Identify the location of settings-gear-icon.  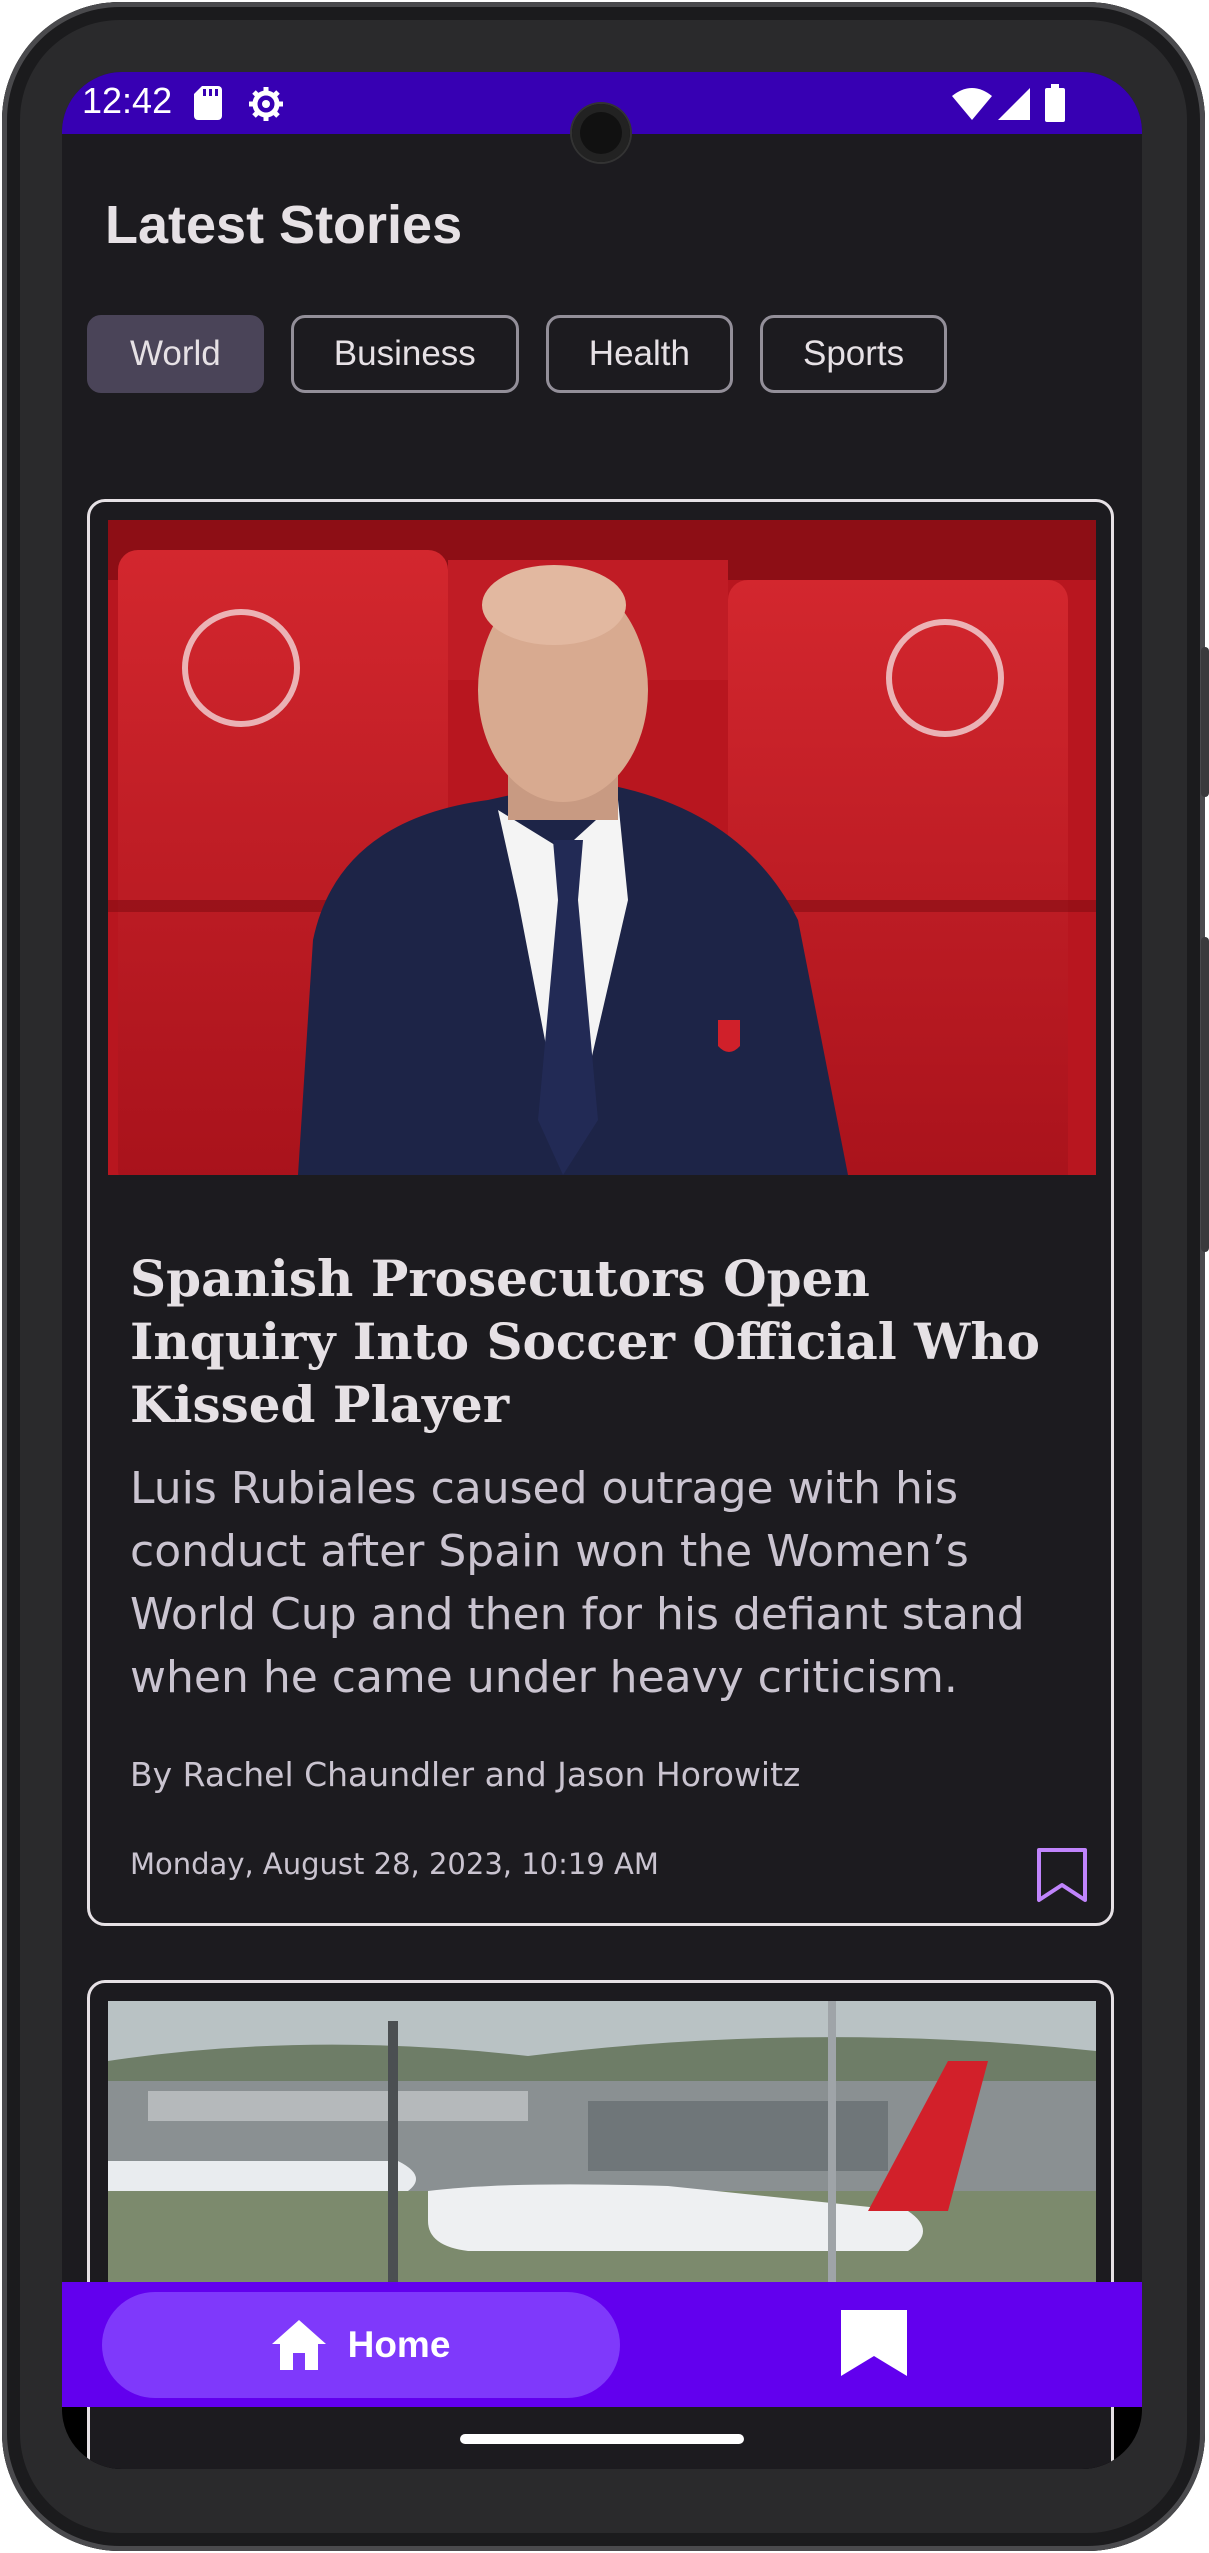
(266, 104).